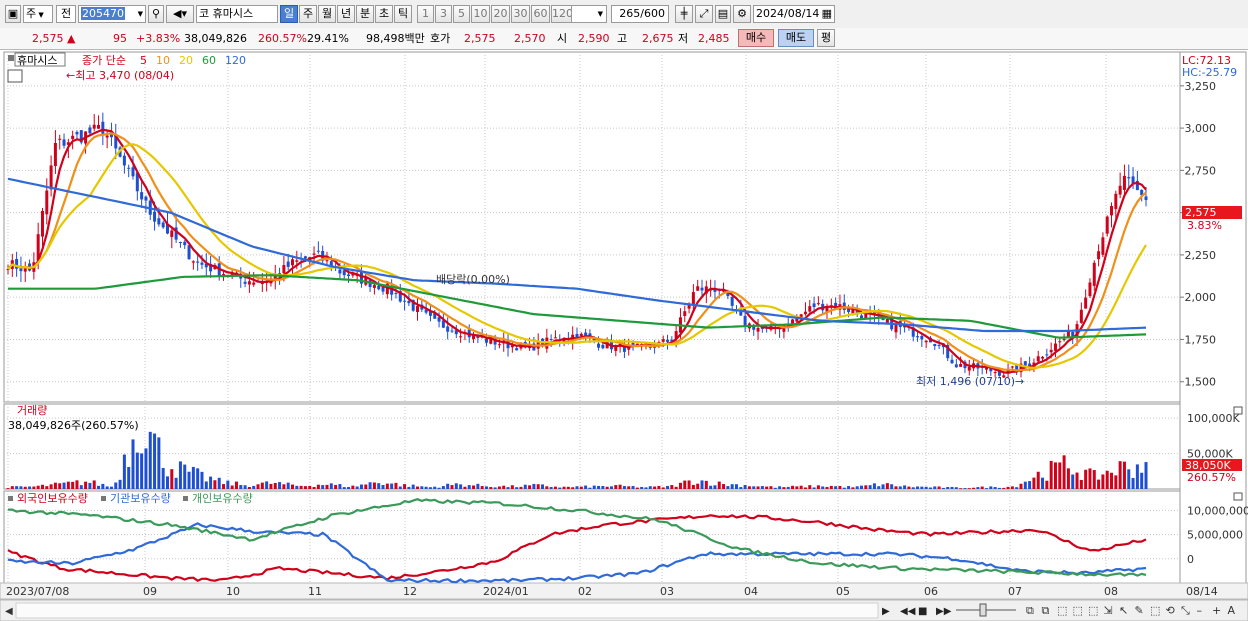  I want to click on stock-name-field: 코 휴마시스, so click(237, 14).